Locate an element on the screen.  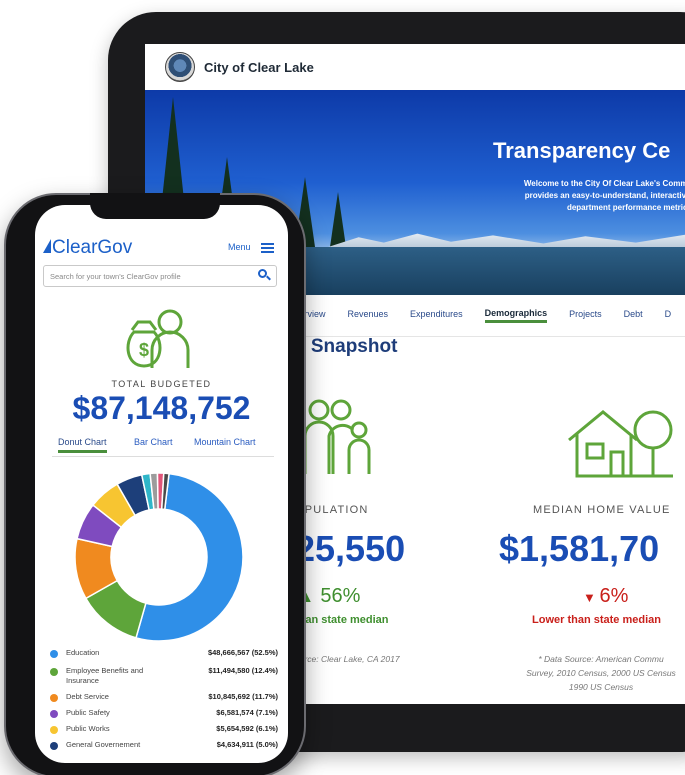
tab-mountain-chart: Mountain Chart is located at coordinates (225, 445).